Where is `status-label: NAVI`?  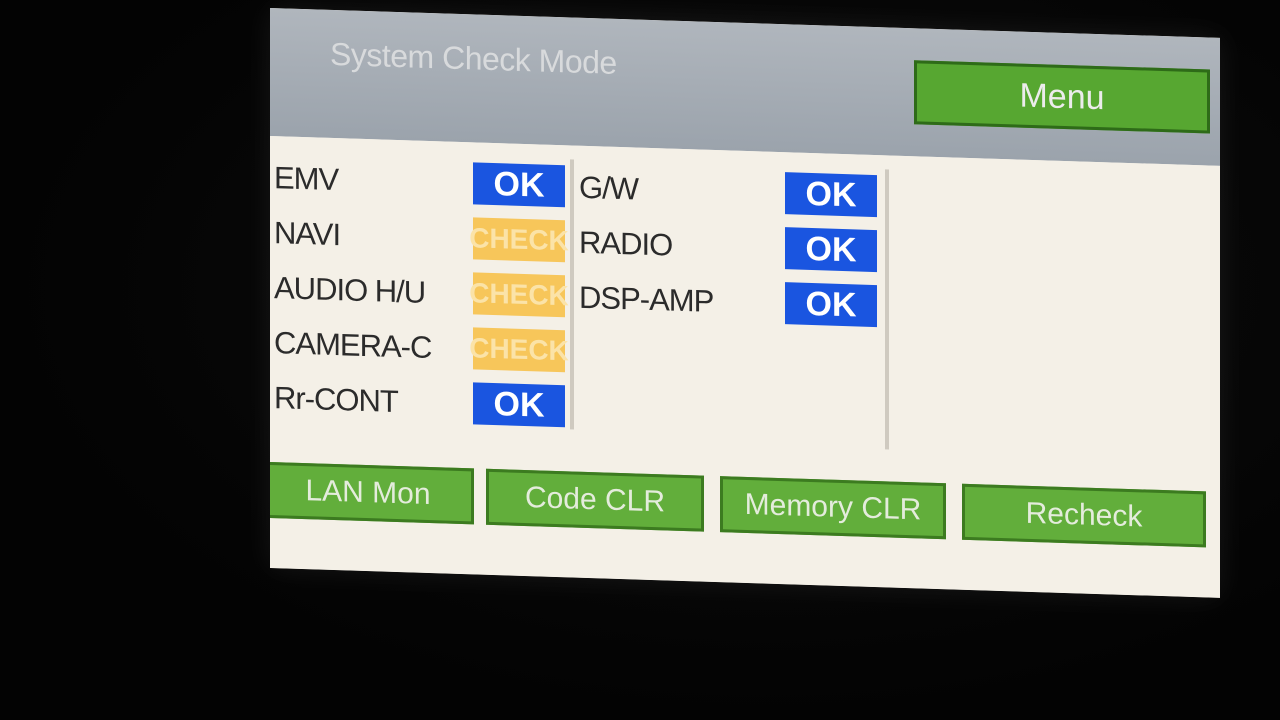
status-label: NAVI is located at coordinates (307, 234).